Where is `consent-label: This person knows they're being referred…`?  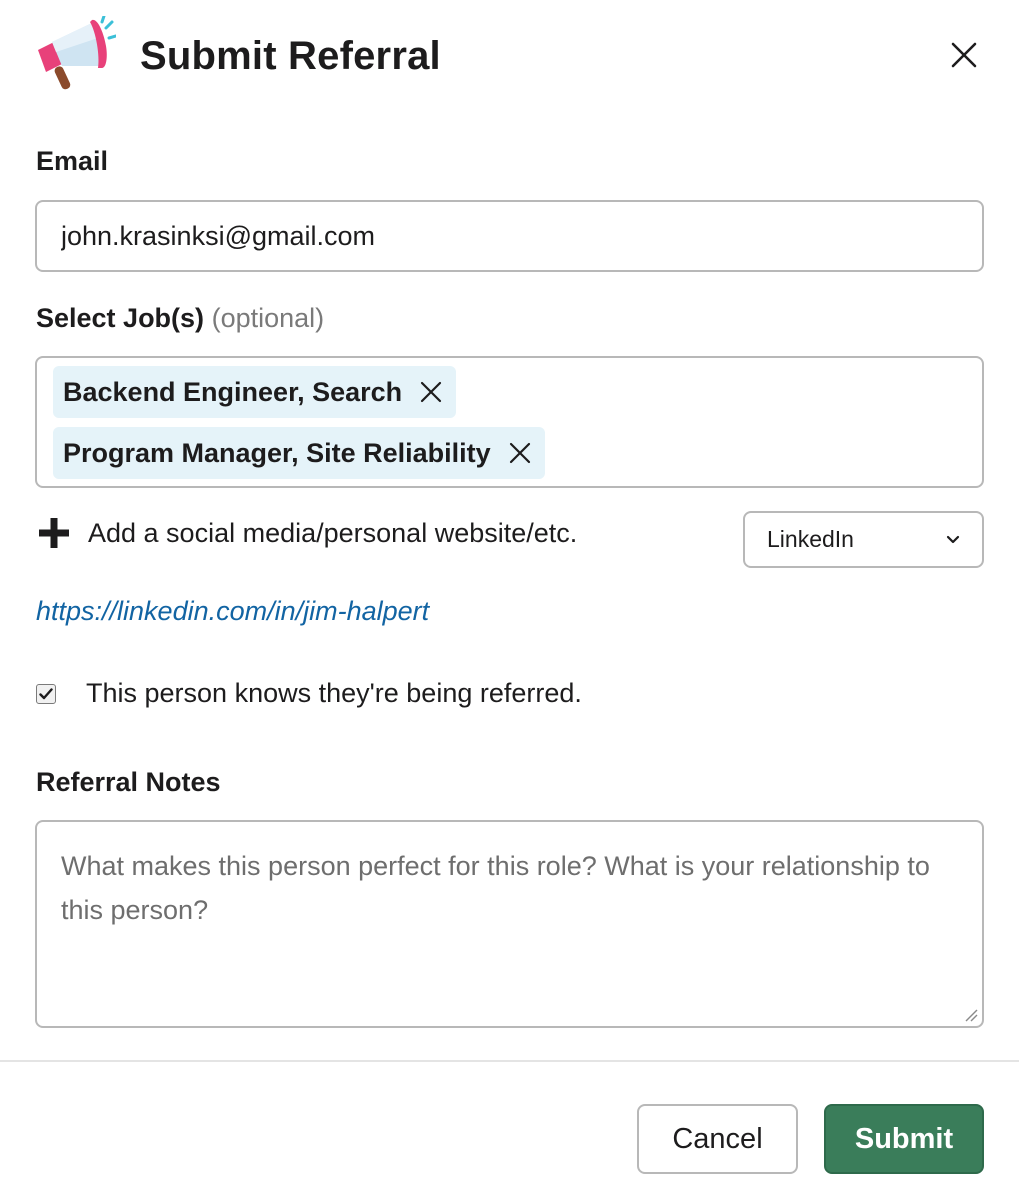
consent-label: This person knows they're being referred… is located at coordinates (334, 693).